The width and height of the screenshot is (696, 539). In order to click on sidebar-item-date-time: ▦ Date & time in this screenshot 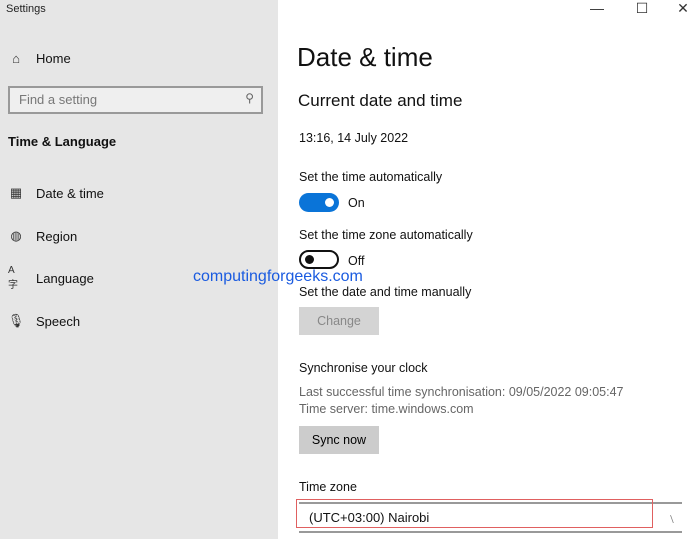, I will do `click(56, 193)`.